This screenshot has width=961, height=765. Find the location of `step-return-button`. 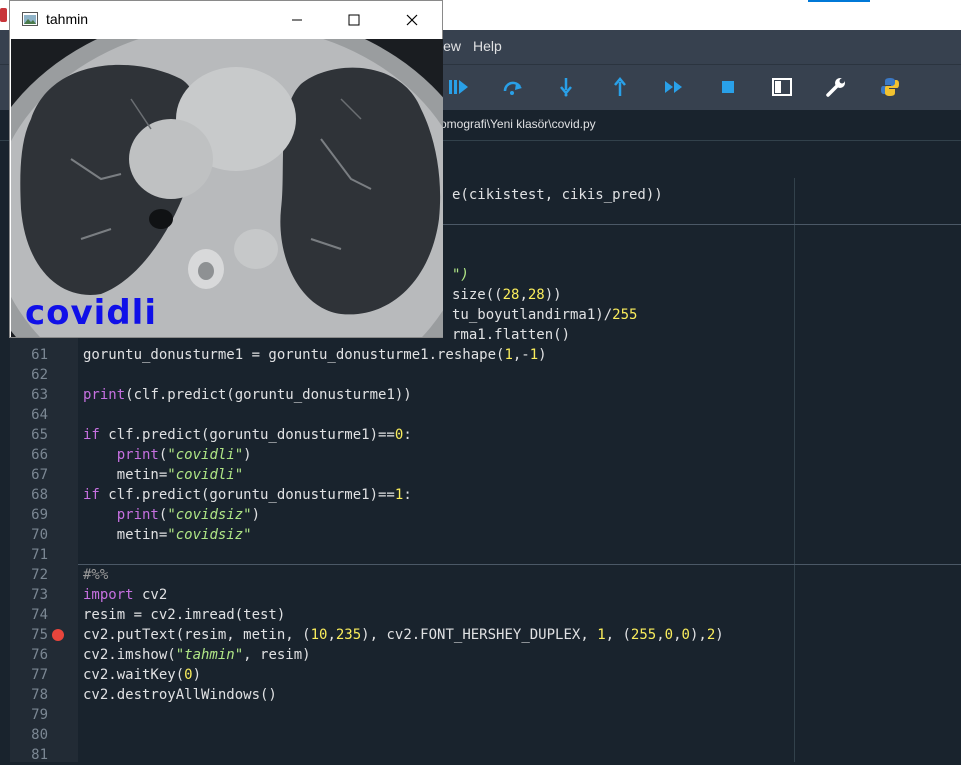

step-return-button is located at coordinates (620, 87).